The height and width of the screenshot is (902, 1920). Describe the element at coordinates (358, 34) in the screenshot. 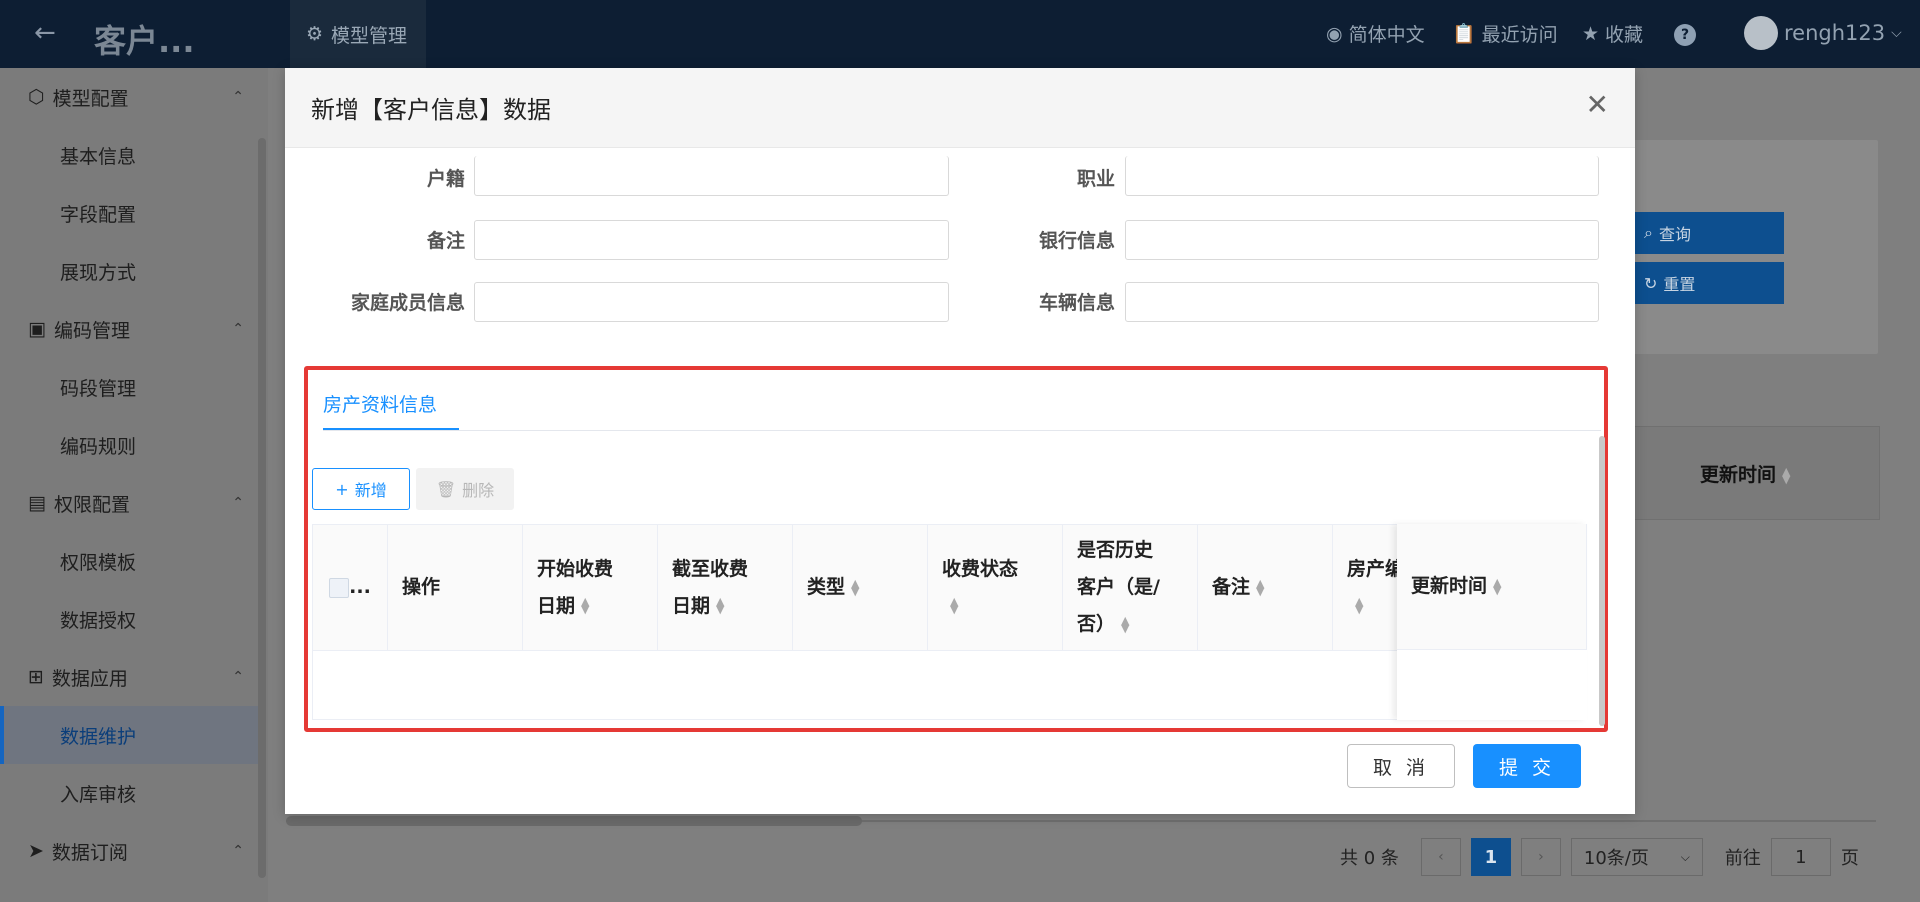

I see `tab-model-management: ⚙ 模型管理` at that location.